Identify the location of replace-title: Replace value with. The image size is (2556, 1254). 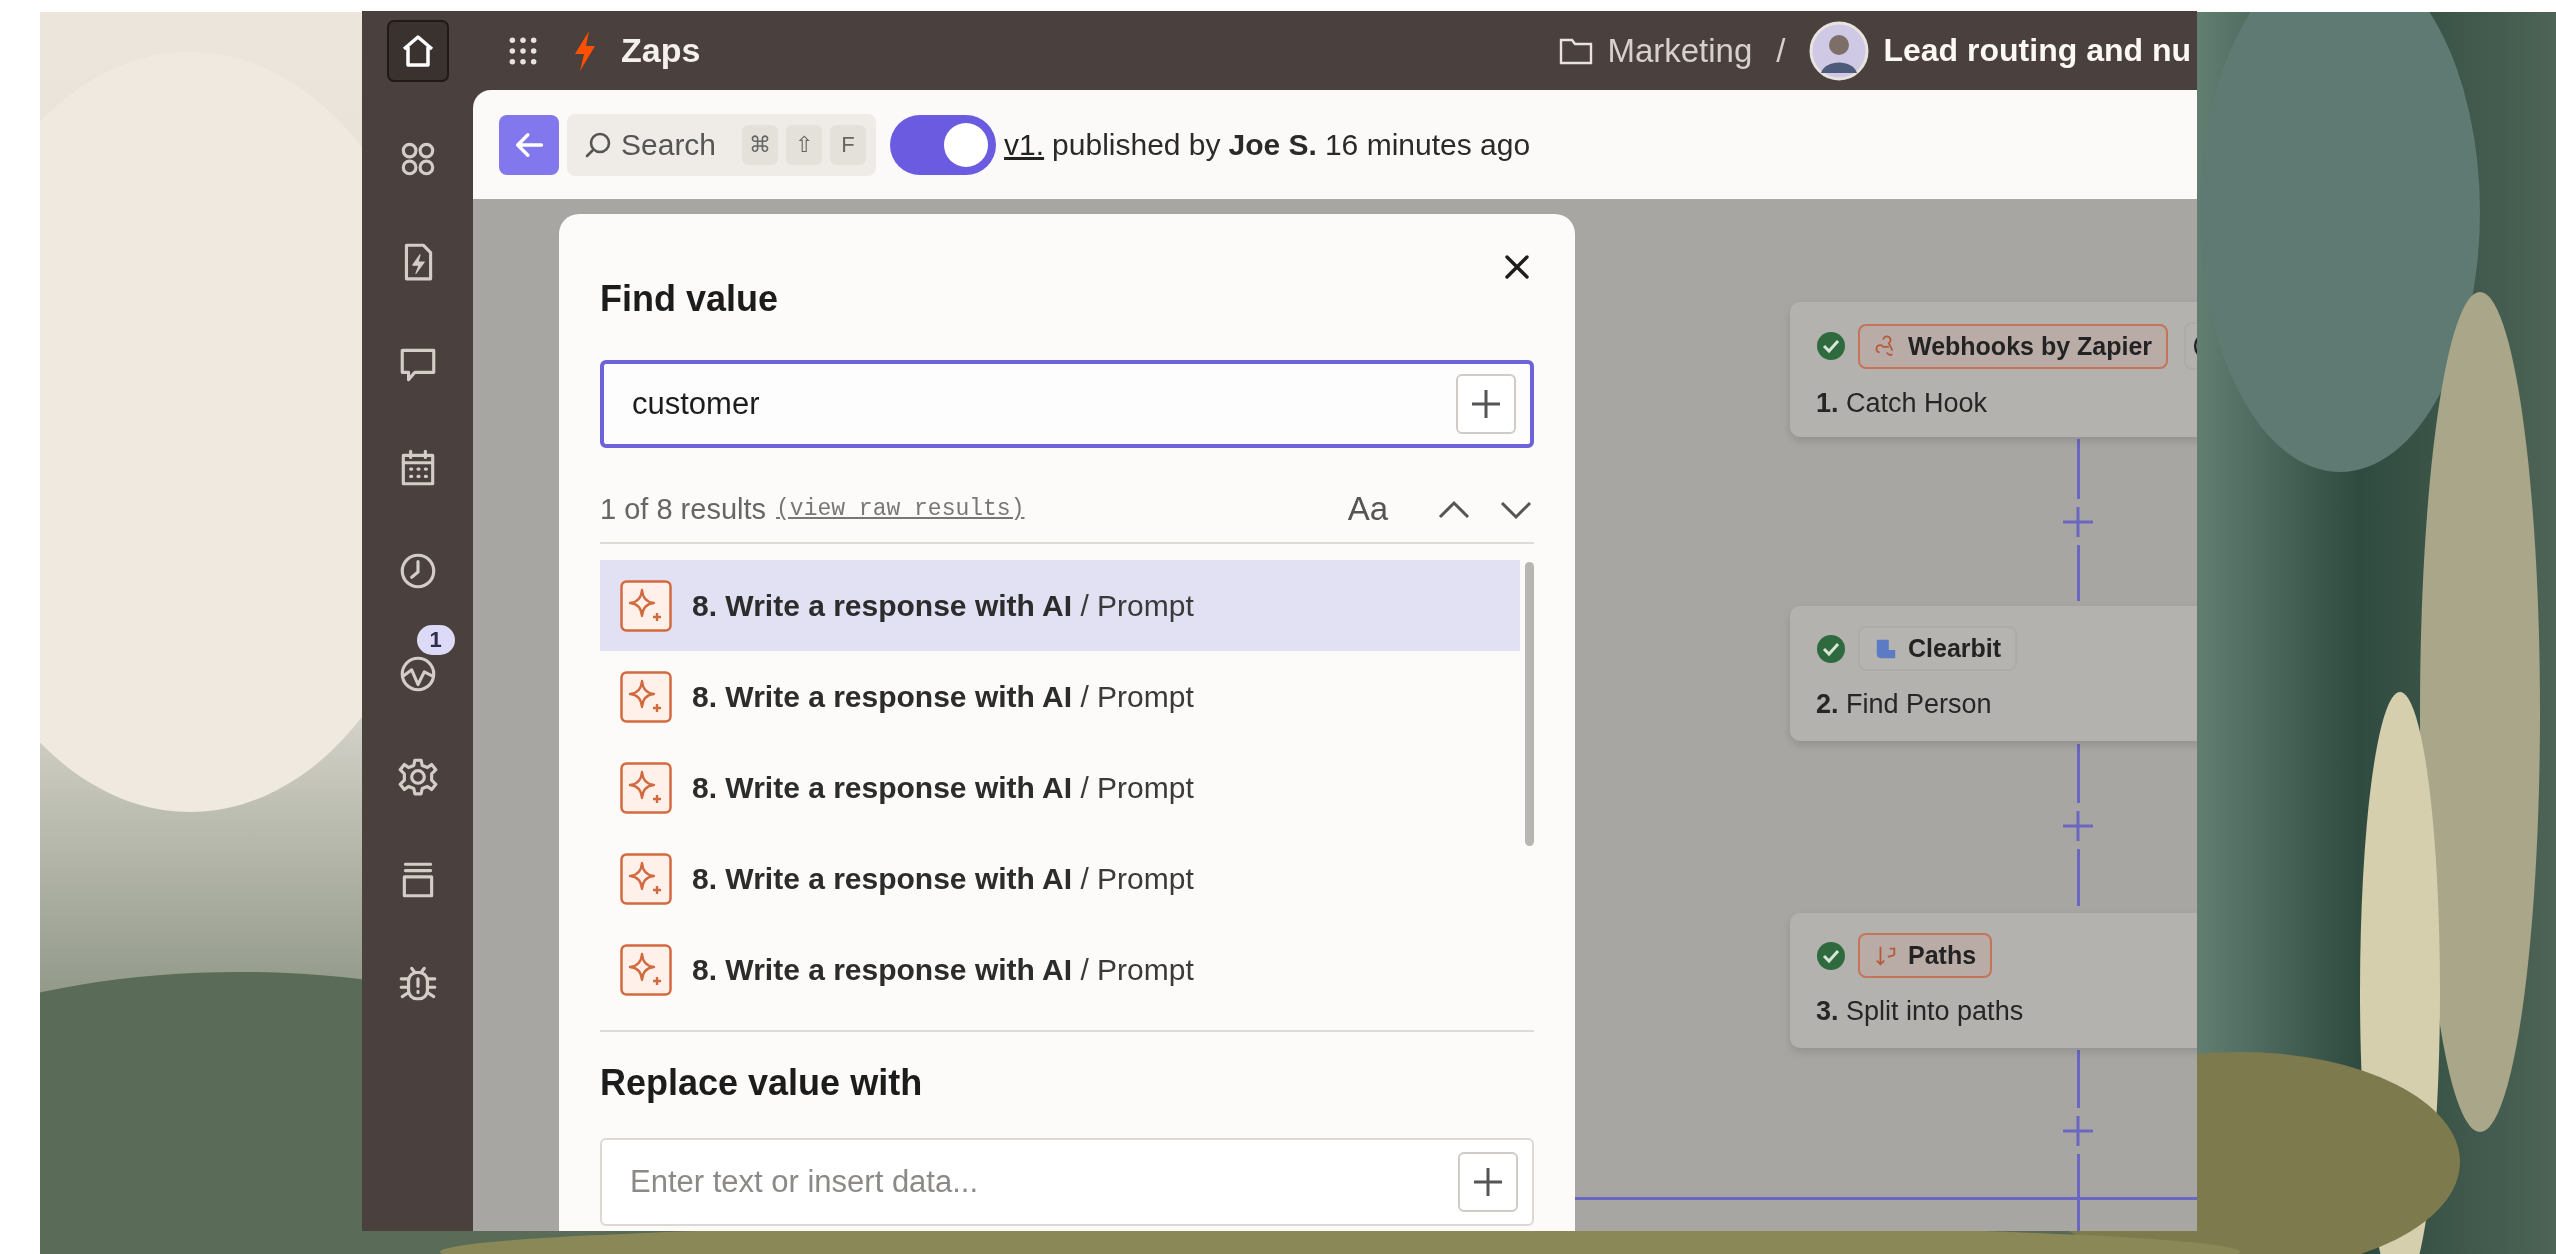
(762, 1083).